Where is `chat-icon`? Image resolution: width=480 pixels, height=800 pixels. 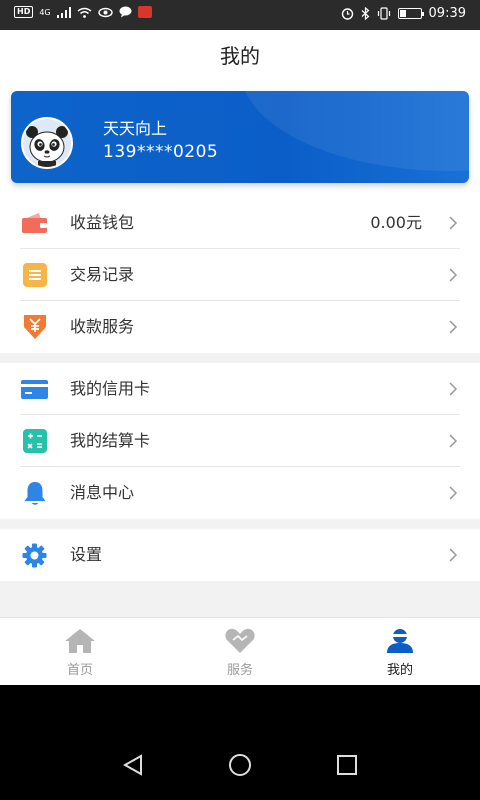
chat-icon is located at coordinates (125, 12).